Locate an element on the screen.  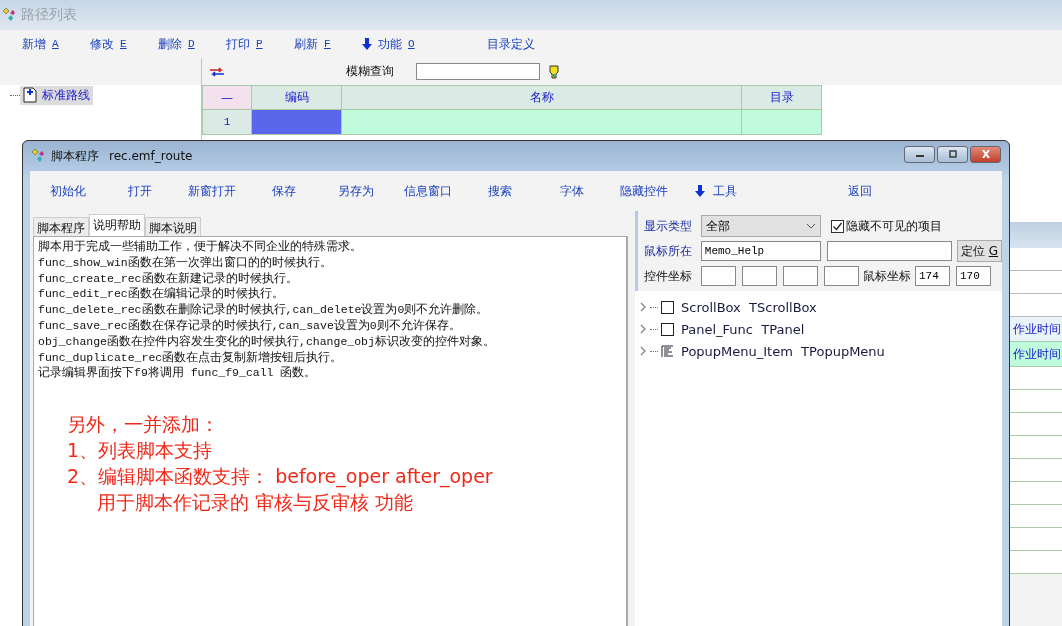
memo-line: func_create_rec函数在新建记录的时候执行。 is located at coordinates (168, 278).